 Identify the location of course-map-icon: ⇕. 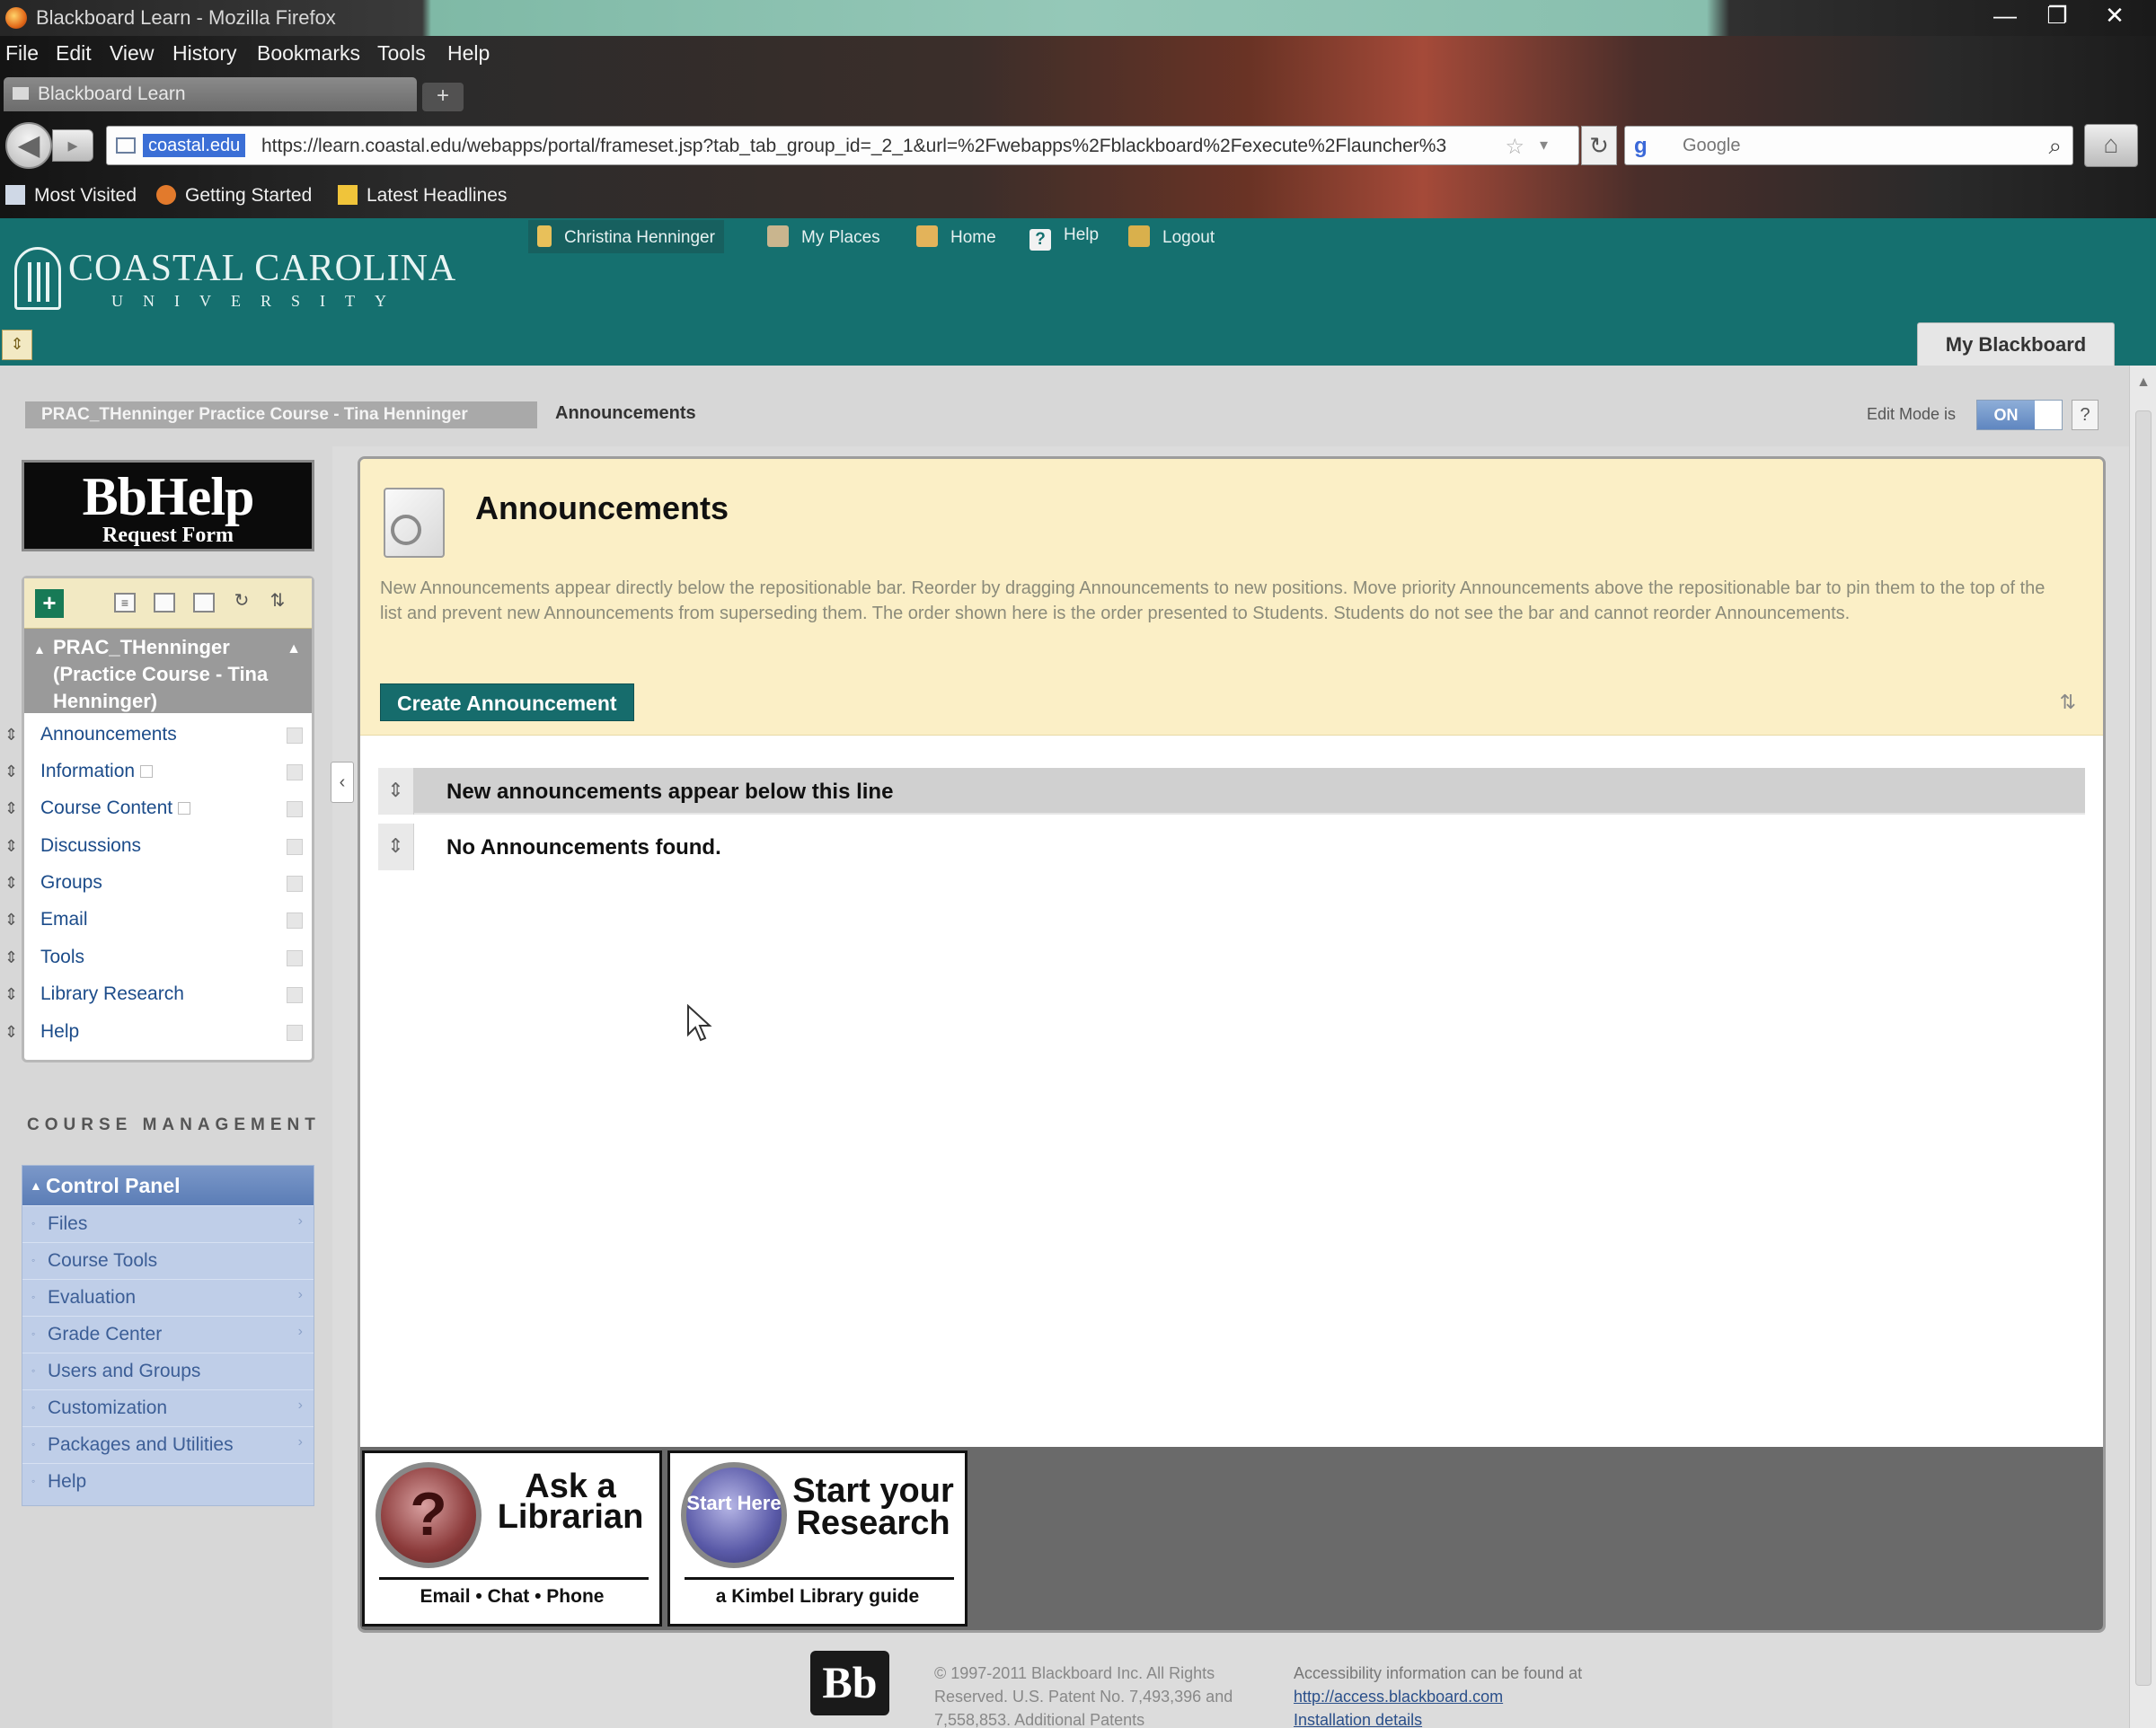
(17, 345).